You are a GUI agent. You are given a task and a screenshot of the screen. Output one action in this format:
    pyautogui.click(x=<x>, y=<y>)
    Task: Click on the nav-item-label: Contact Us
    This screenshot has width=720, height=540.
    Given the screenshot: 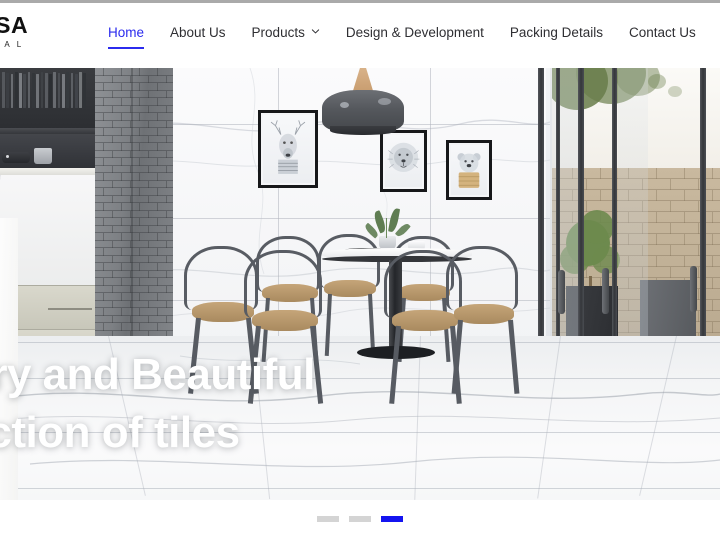 What is the action you would take?
    pyautogui.click(x=662, y=32)
    